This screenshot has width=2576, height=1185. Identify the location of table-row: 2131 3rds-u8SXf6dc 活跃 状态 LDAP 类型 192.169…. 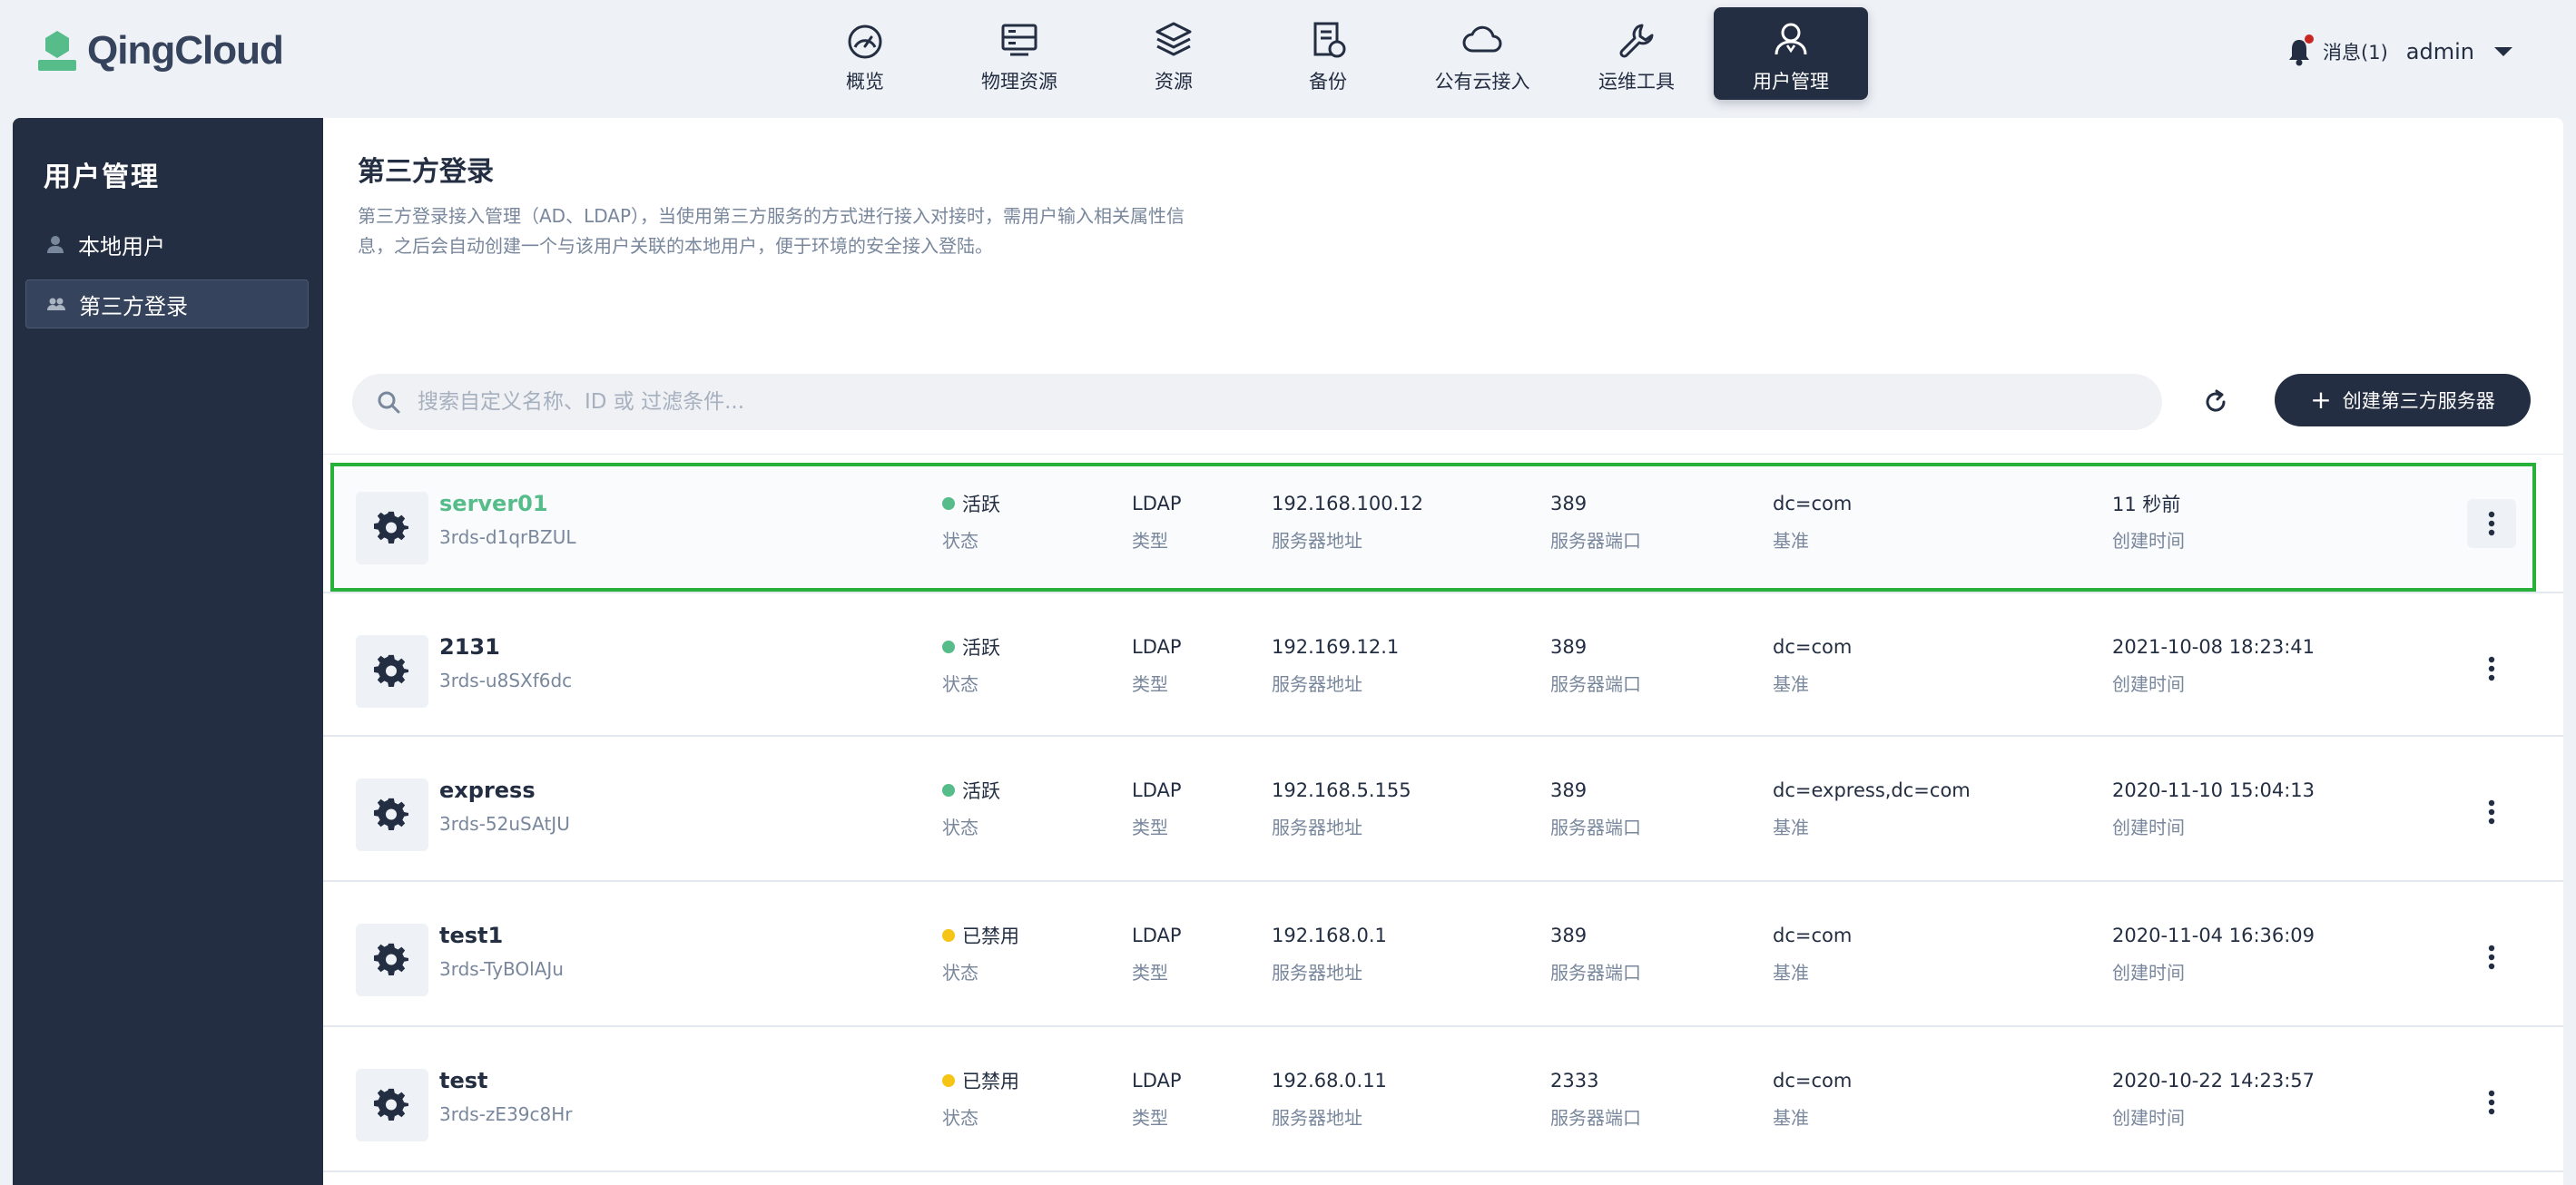
(1443, 664).